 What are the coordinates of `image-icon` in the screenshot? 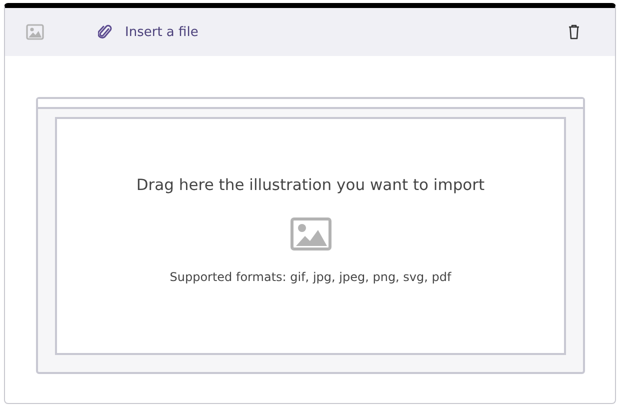 It's located at (311, 234).